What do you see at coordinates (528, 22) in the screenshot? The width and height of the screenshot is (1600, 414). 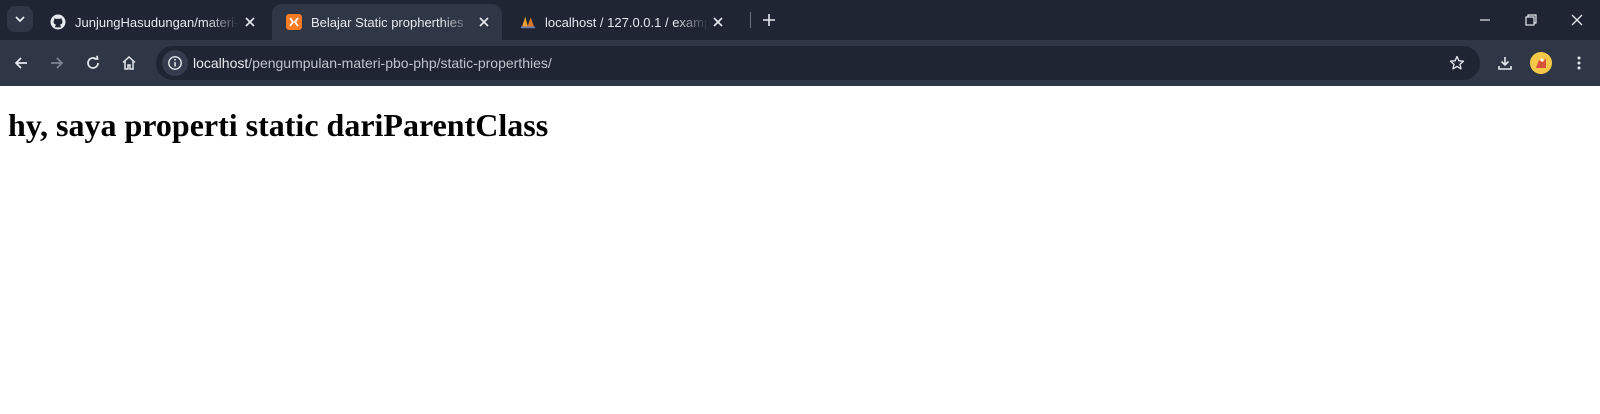 I see `phpmyadmin-icon` at bounding box center [528, 22].